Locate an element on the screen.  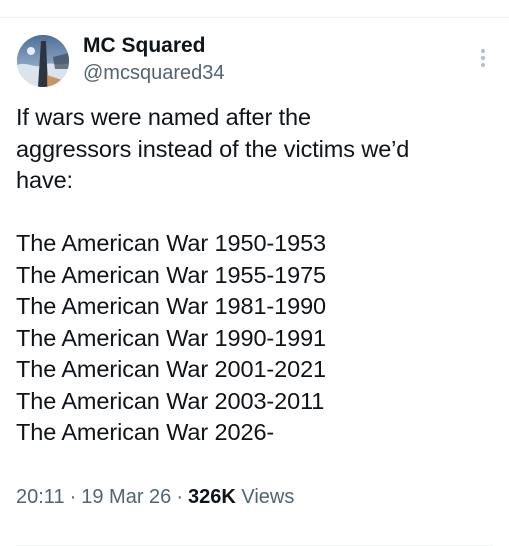
post-time: 20:11 is located at coordinates (40, 497).